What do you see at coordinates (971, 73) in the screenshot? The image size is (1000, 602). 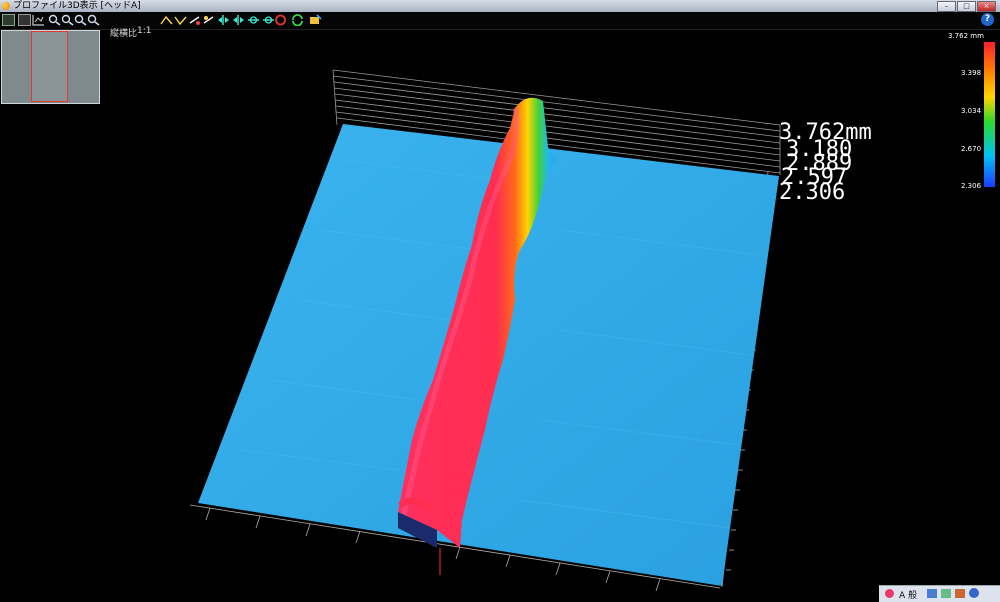 I see `colorbar-label: 3.398` at bounding box center [971, 73].